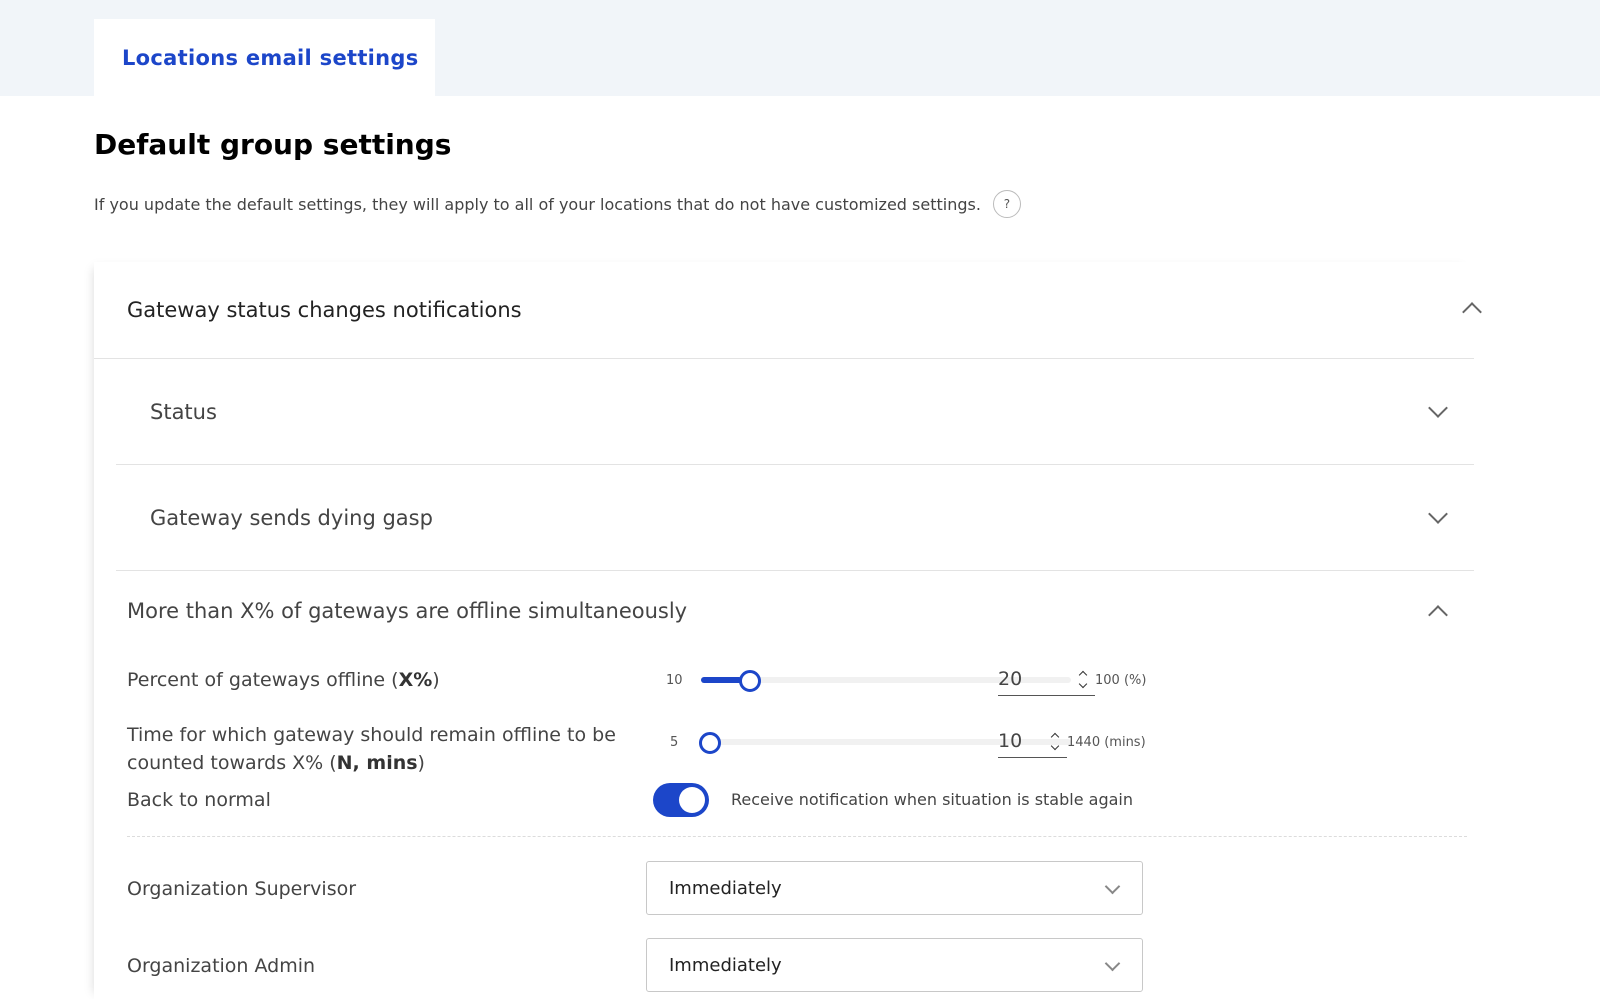  What do you see at coordinates (1055, 741) in the screenshot?
I see `time-stepper-icon` at bounding box center [1055, 741].